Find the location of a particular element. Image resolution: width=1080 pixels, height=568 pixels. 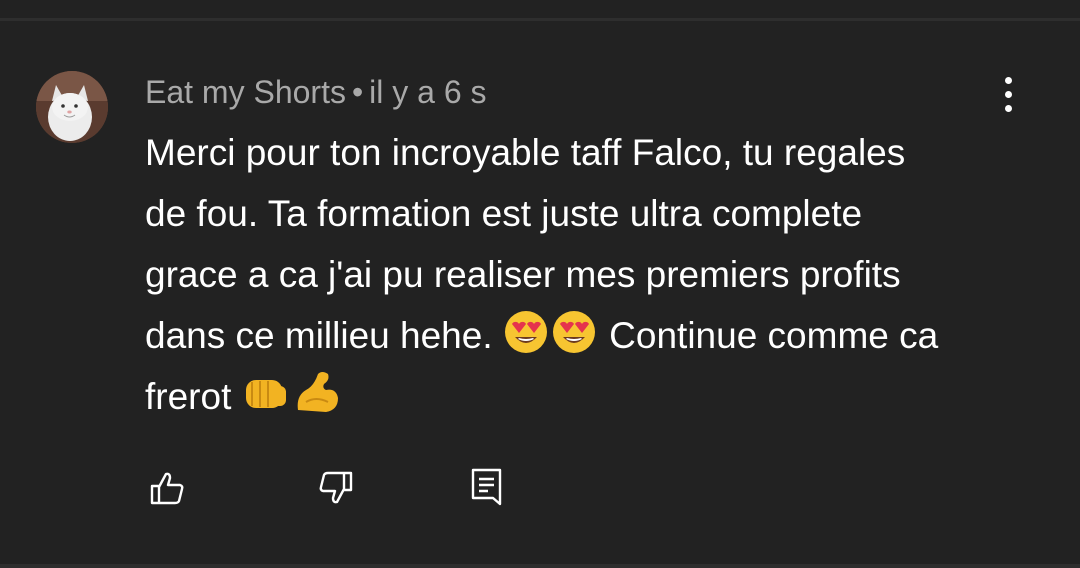

more-options-button is located at coordinates (1008, 94).